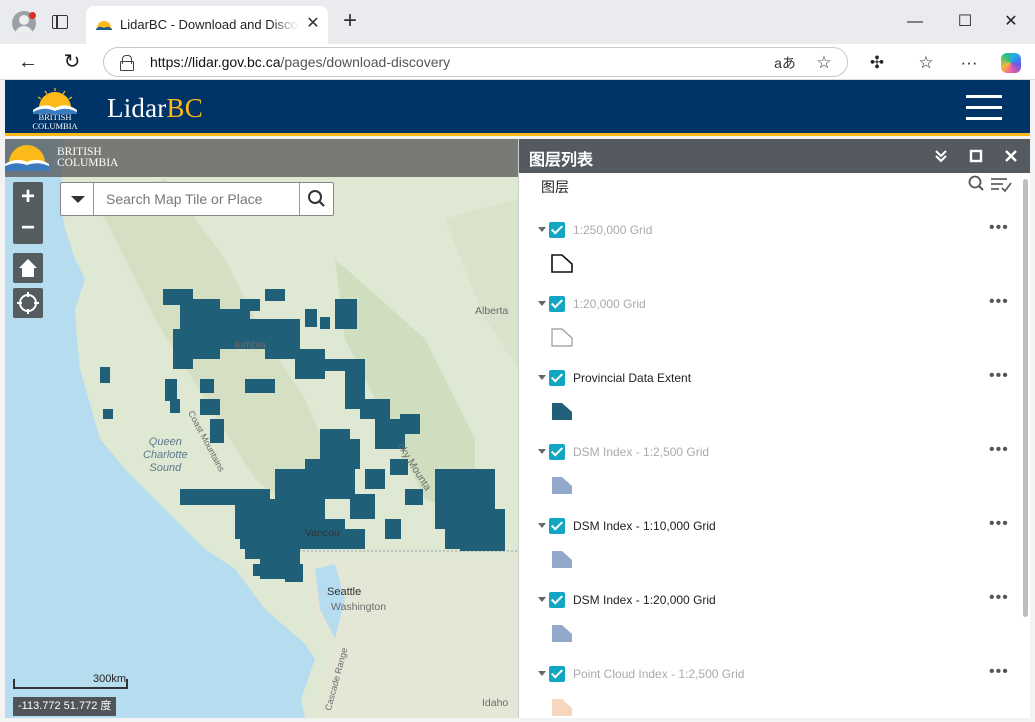  Describe the element at coordinates (65, 706) in the screenshot. I see `coordinates-readout: -113.772 51.772 度` at that location.